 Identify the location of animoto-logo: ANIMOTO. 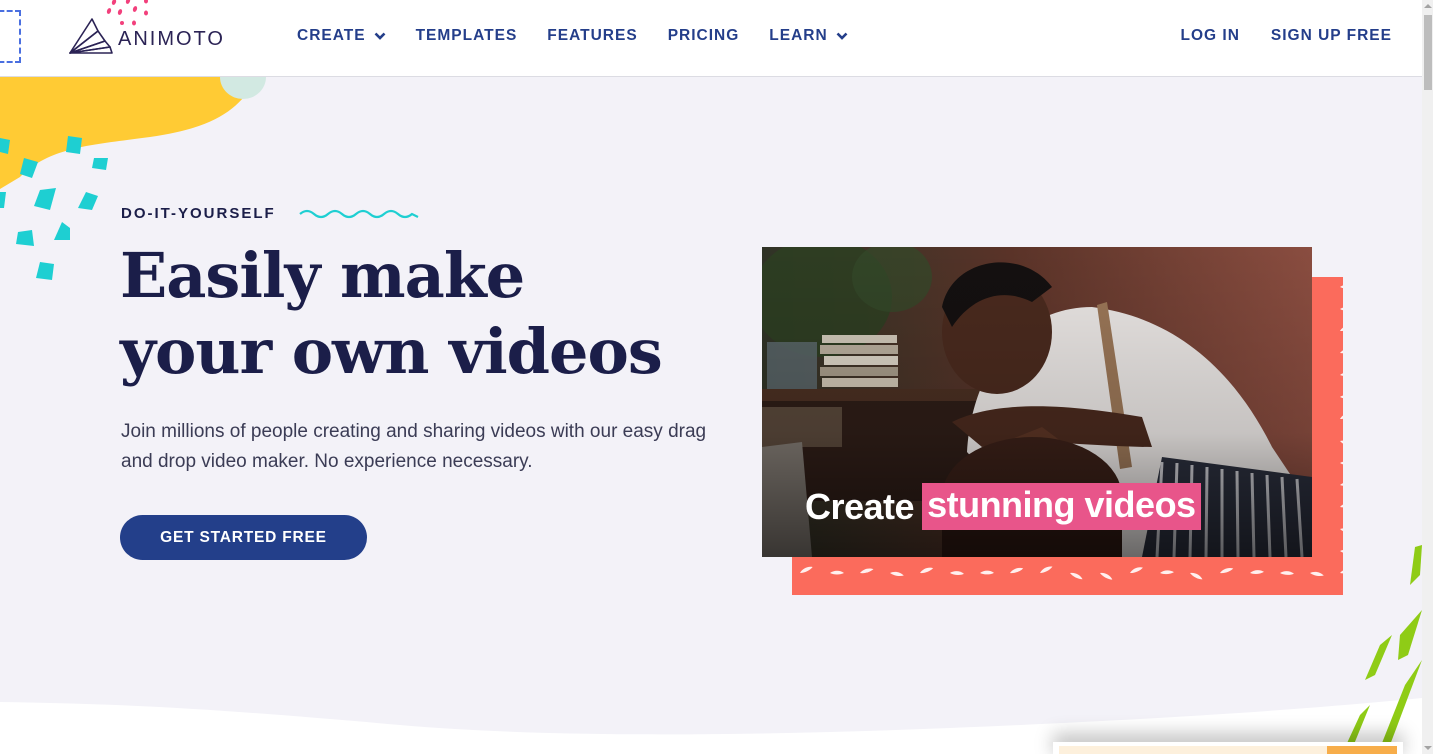
(146, 36).